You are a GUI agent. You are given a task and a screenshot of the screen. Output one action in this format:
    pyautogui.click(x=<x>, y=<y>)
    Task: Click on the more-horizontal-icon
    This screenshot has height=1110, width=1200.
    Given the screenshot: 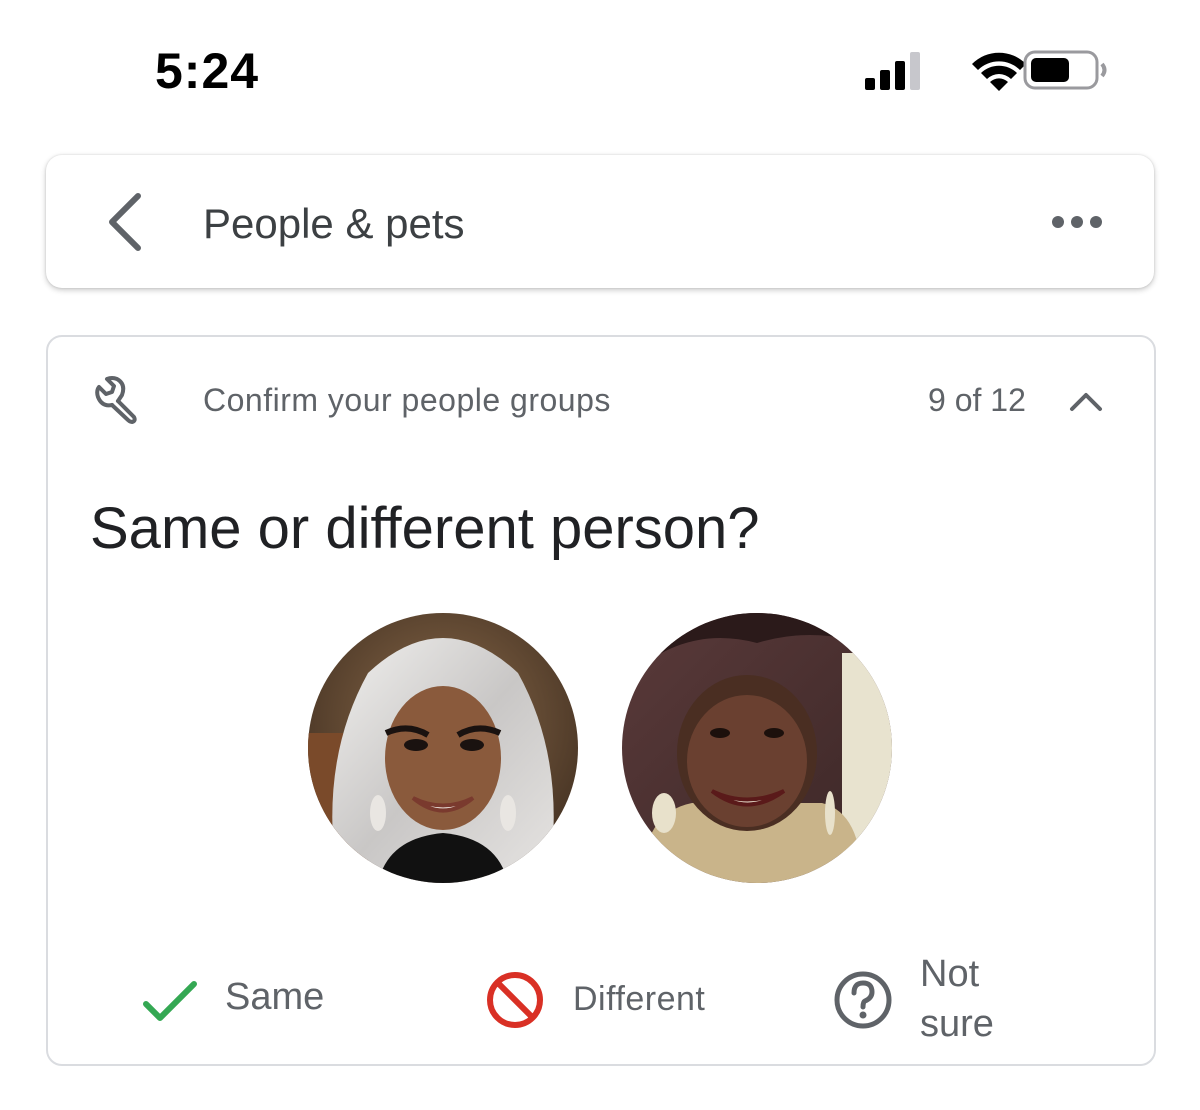 What is the action you would take?
    pyautogui.click(x=1077, y=222)
    